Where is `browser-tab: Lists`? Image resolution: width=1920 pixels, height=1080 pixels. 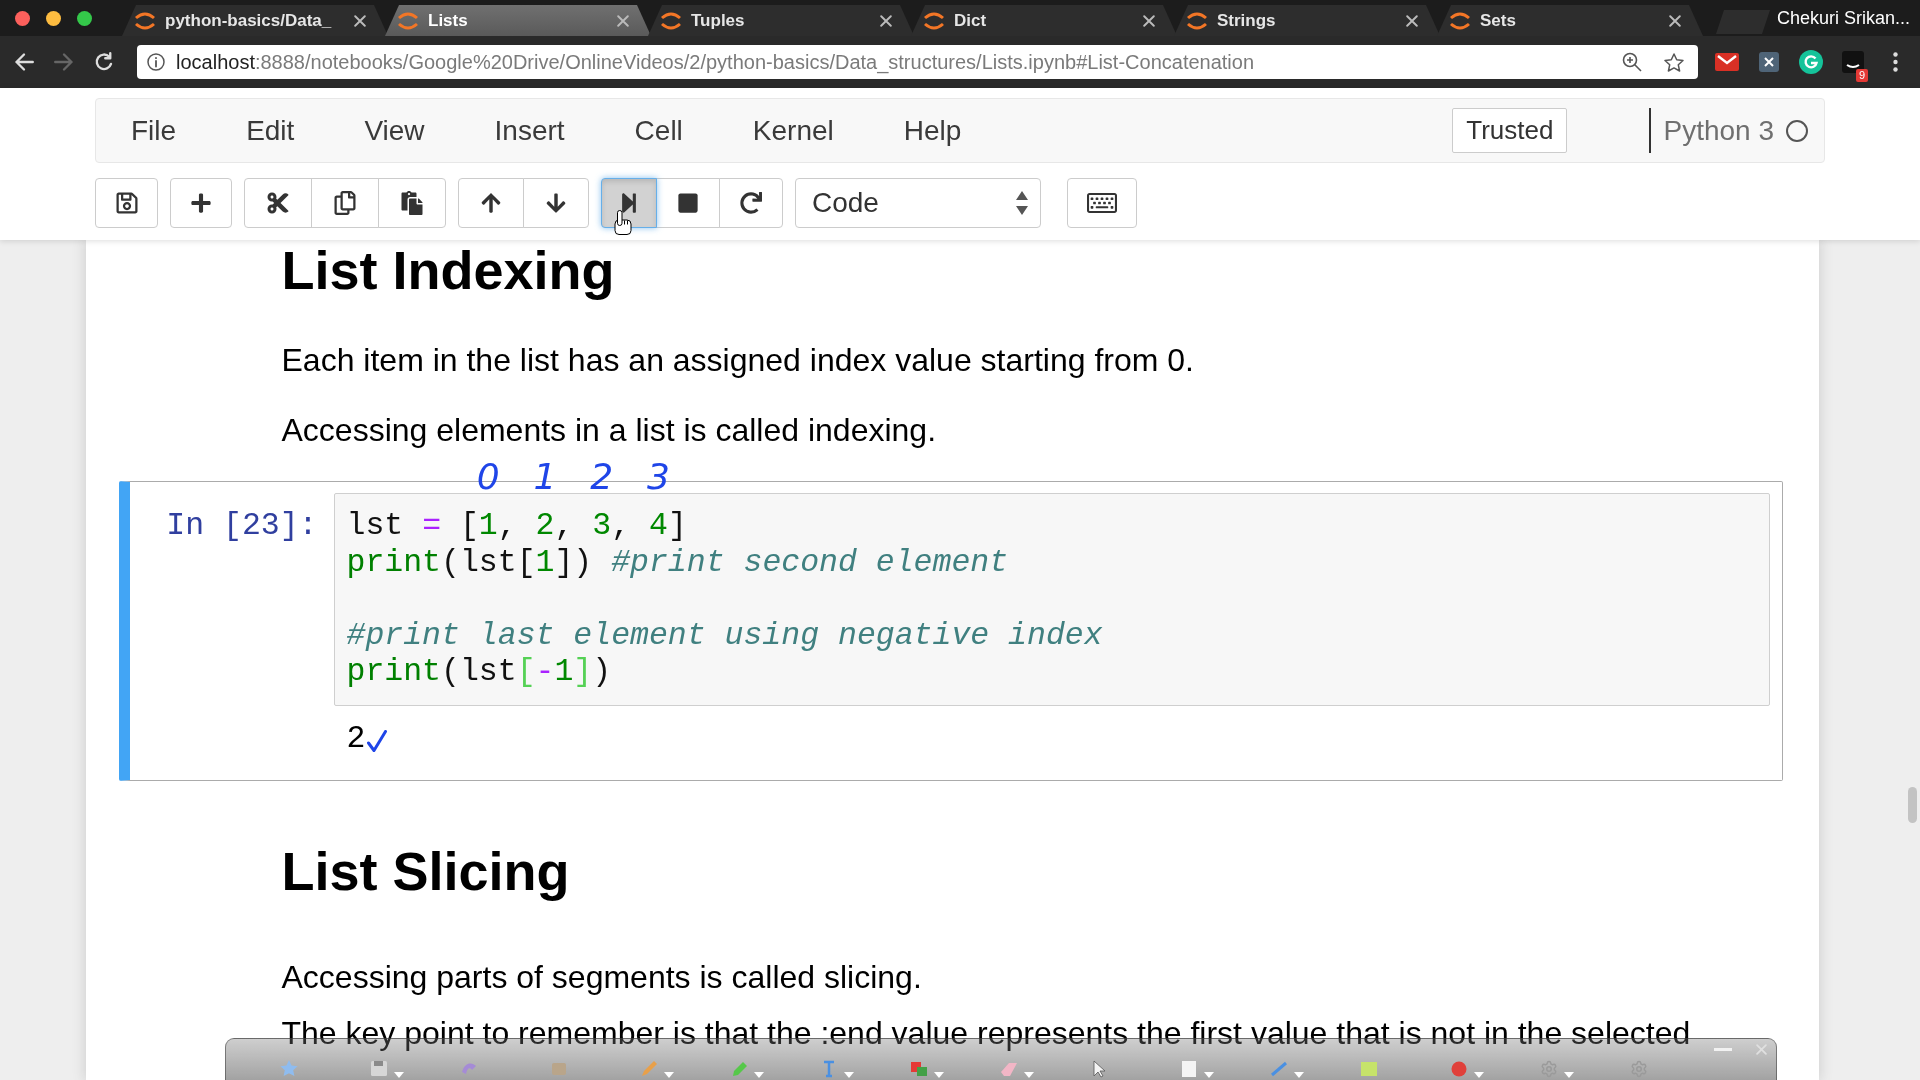 browser-tab: Lists is located at coordinates (518, 20).